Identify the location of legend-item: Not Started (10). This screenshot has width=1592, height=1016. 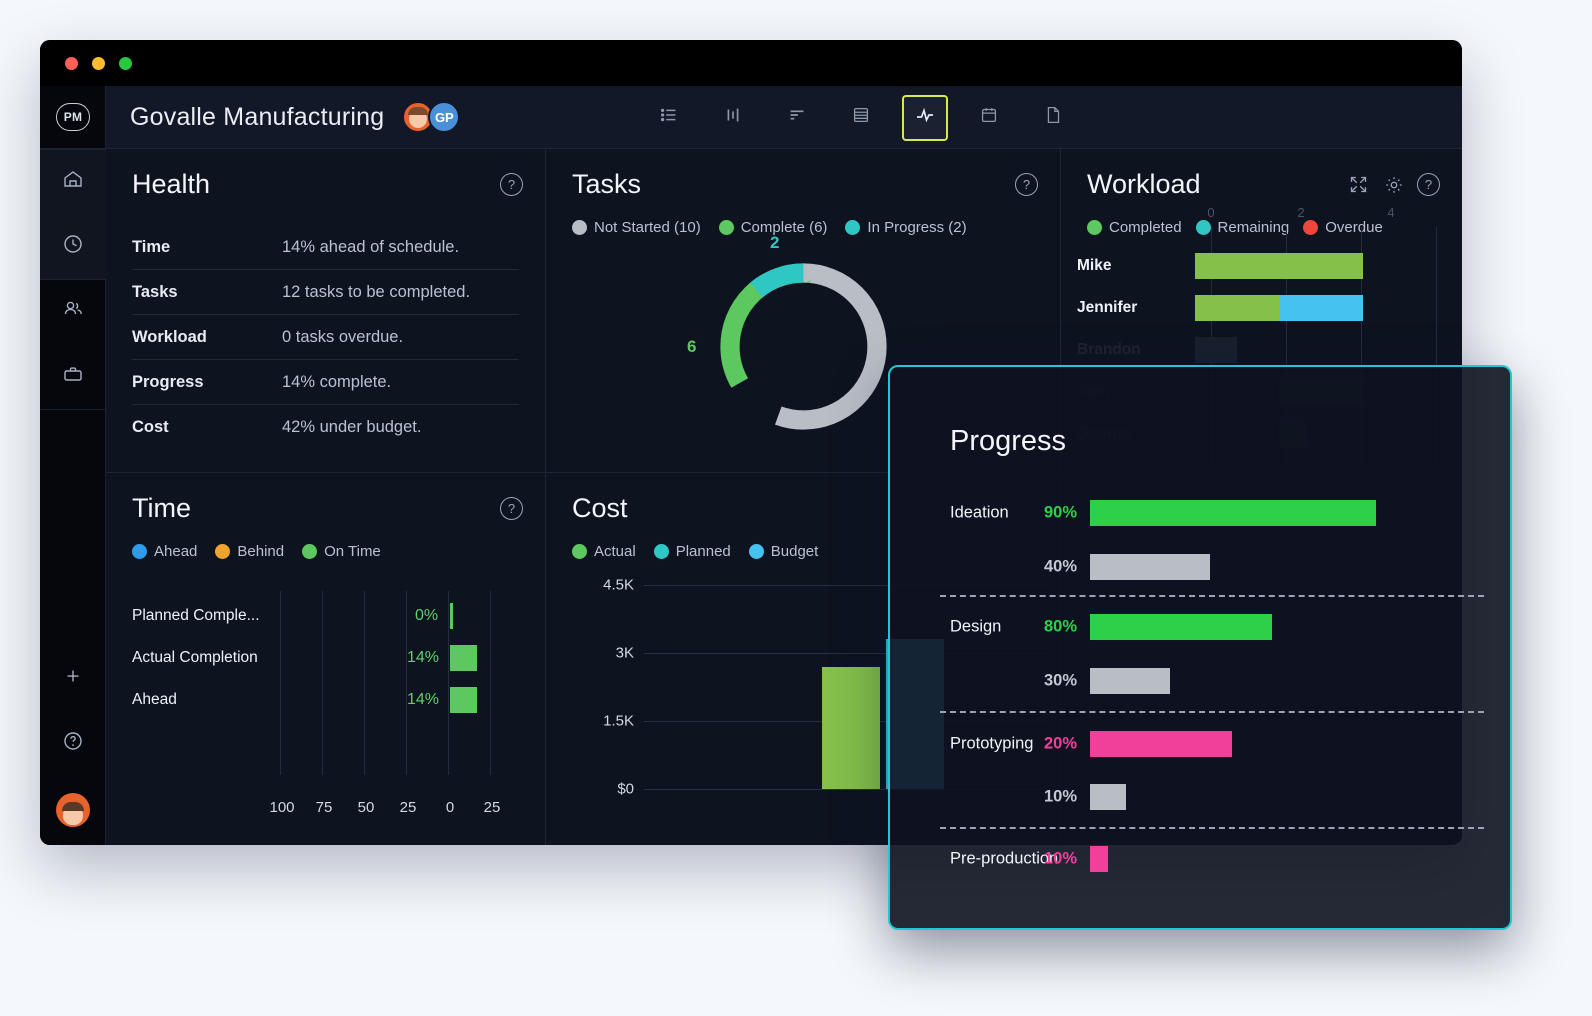
(636, 227).